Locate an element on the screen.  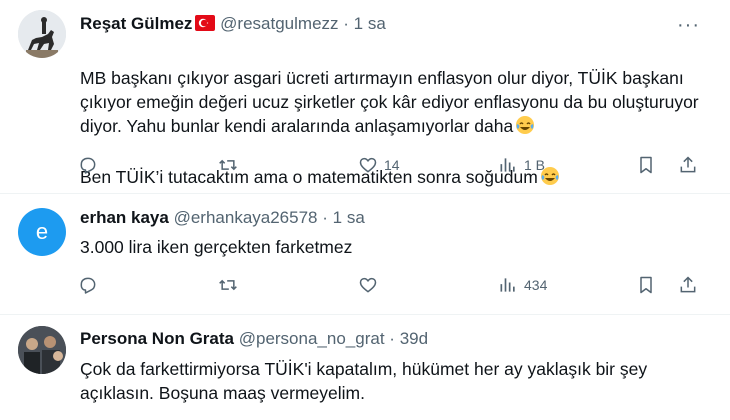
tweet-text: 3.000 lira iken gerçekten farketmez is located at coordinates (216, 247).